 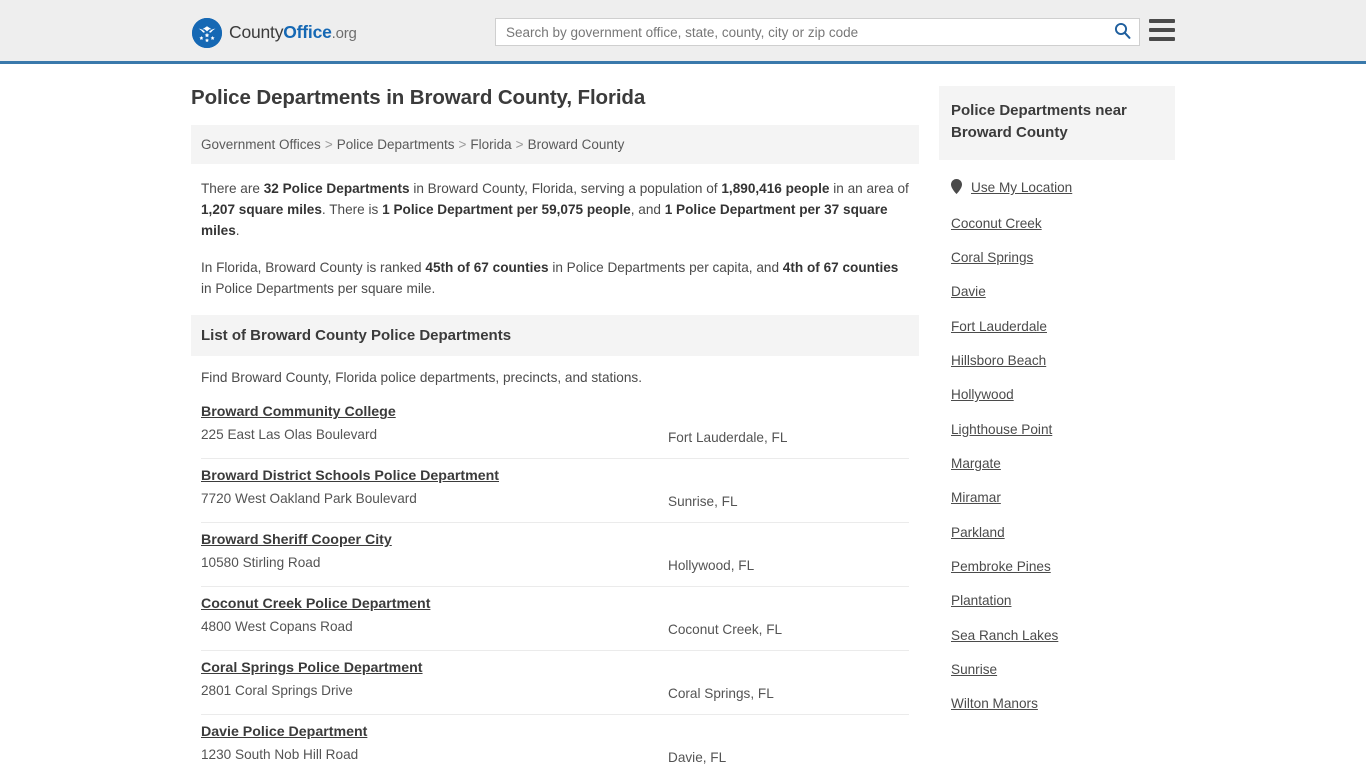 What do you see at coordinates (296, 540) in the screenshot?
I see `department-name-link: Broward Sheriff Cooper City` at bounding box center [296, 540].